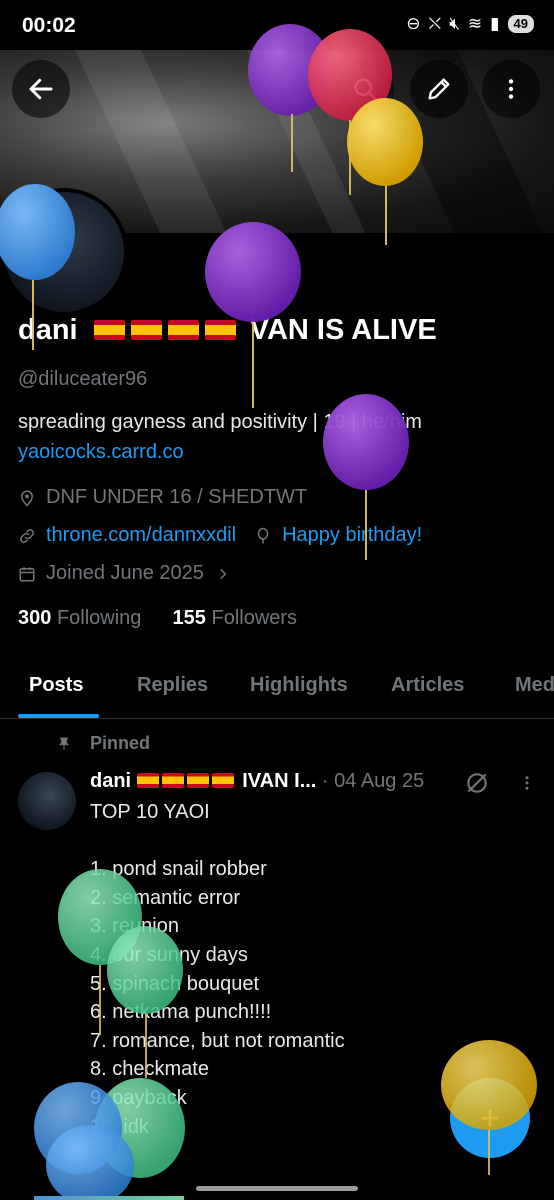 The width and height of the screenshot is (554, 1200). I want to click on tab-replies: Replies, so click(172, 685).